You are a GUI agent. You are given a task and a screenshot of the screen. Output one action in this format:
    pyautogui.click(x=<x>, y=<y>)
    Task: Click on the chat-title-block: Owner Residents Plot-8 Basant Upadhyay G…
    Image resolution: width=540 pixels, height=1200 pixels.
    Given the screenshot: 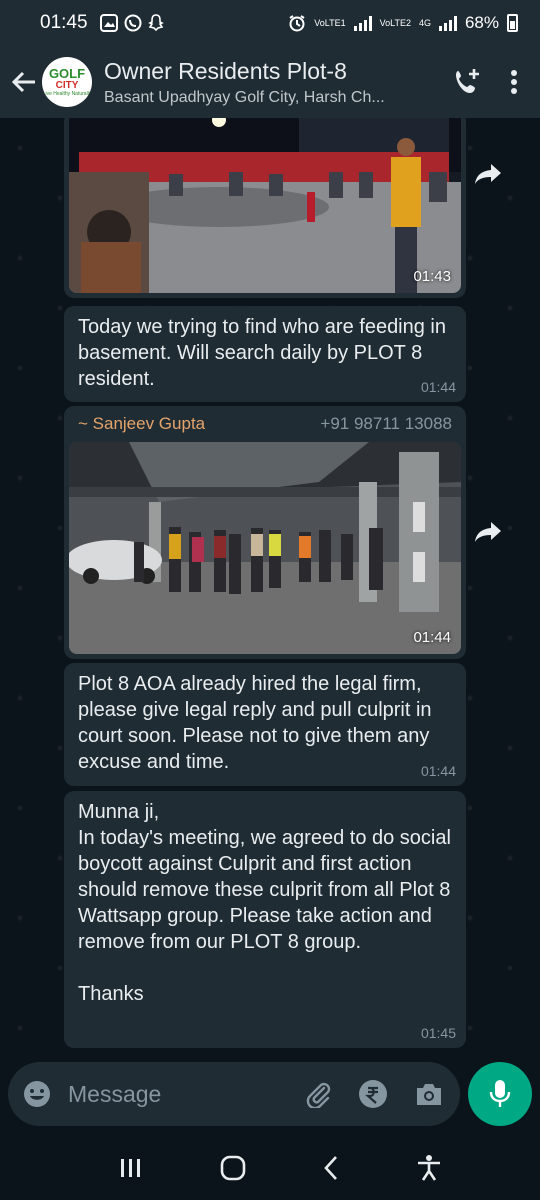 What is the action you would take?
    pyautogui.click(x=264, y=82)
    